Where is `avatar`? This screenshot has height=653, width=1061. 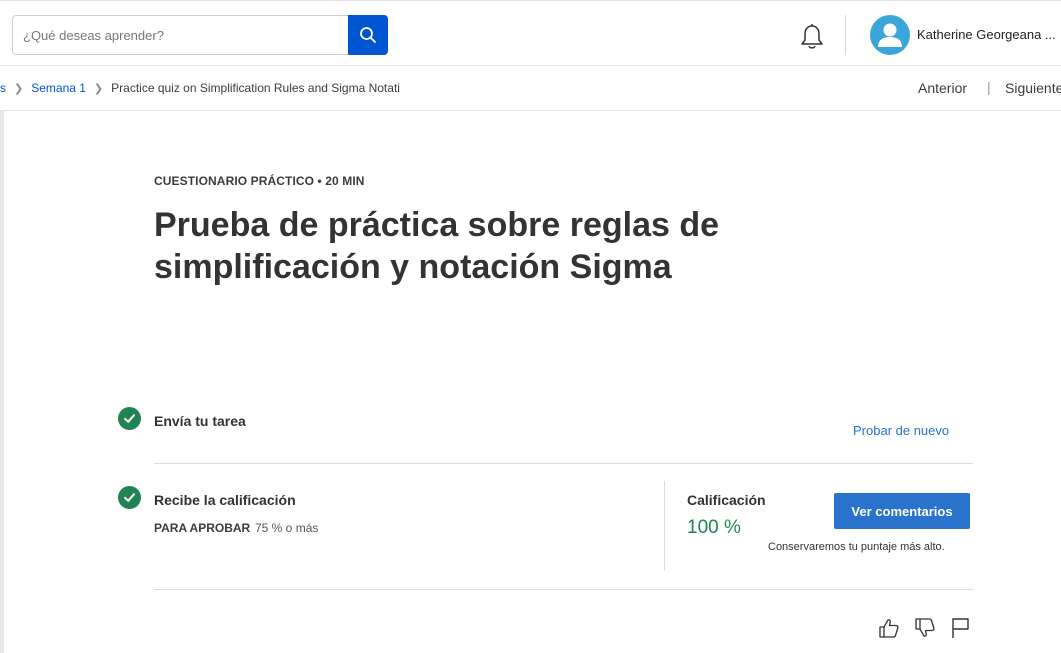
avatar is located at coordinates (890, 35).